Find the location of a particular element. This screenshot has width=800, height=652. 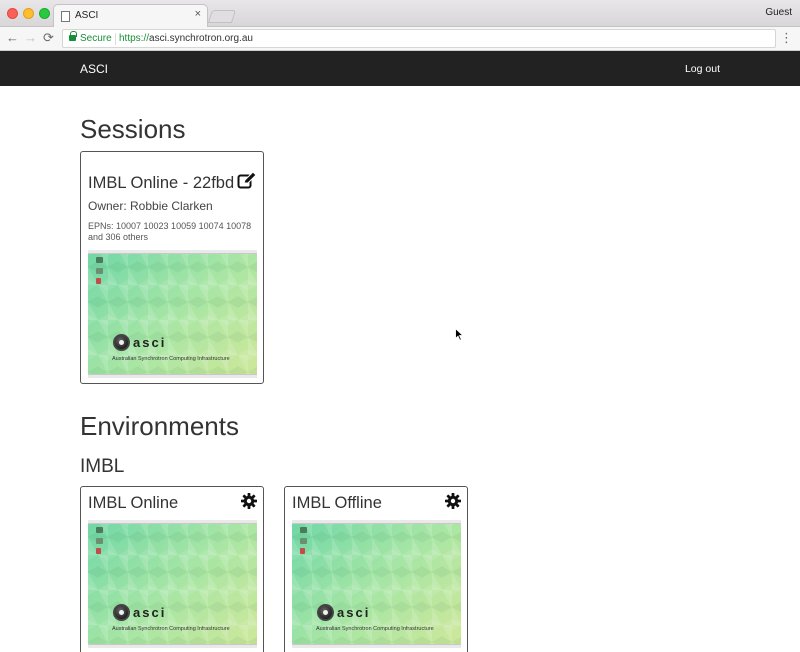

reload-icon: ⟳ is located at coordinates (48, 38).